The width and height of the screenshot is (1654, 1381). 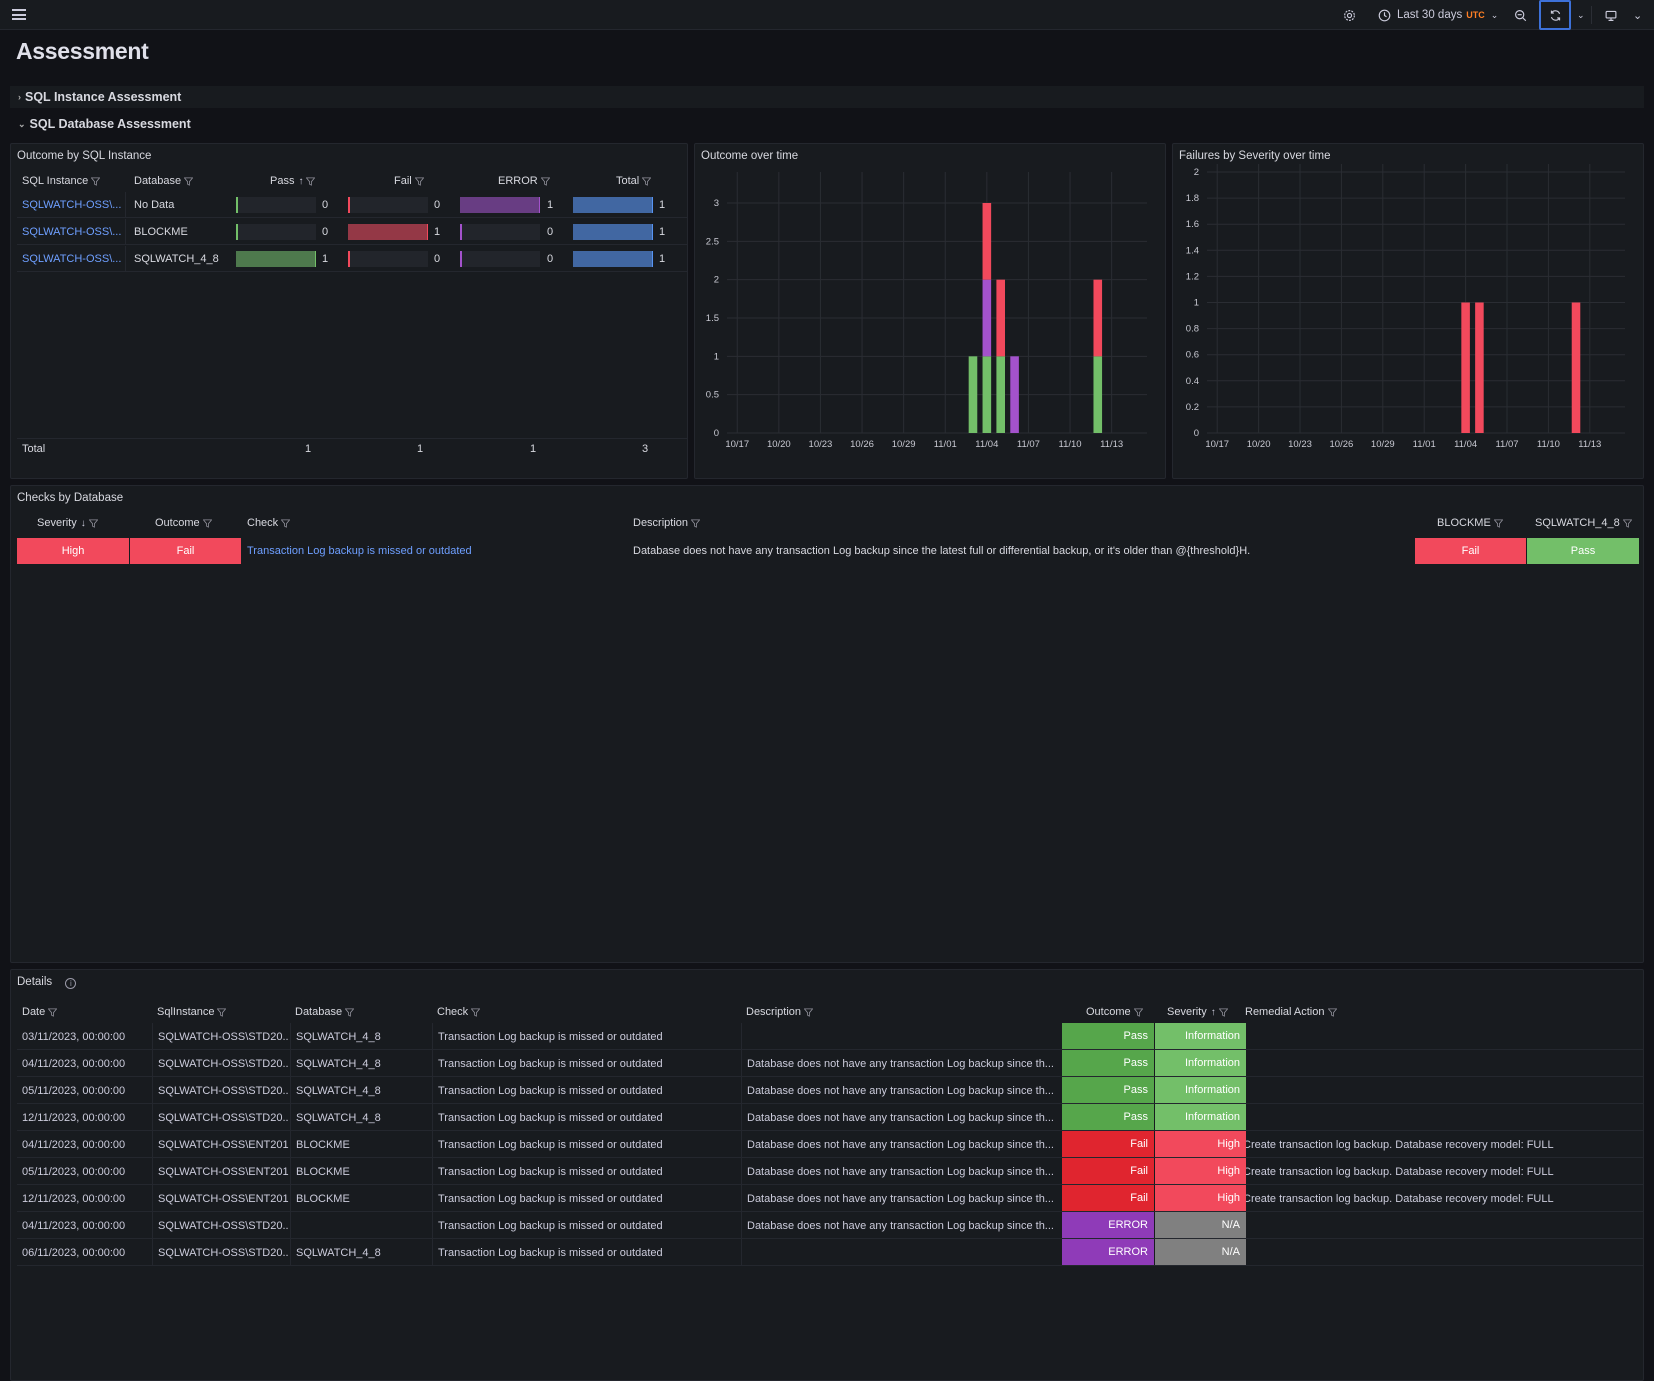 I want to click on toolbar-divider, so click(x=1591, y=15).